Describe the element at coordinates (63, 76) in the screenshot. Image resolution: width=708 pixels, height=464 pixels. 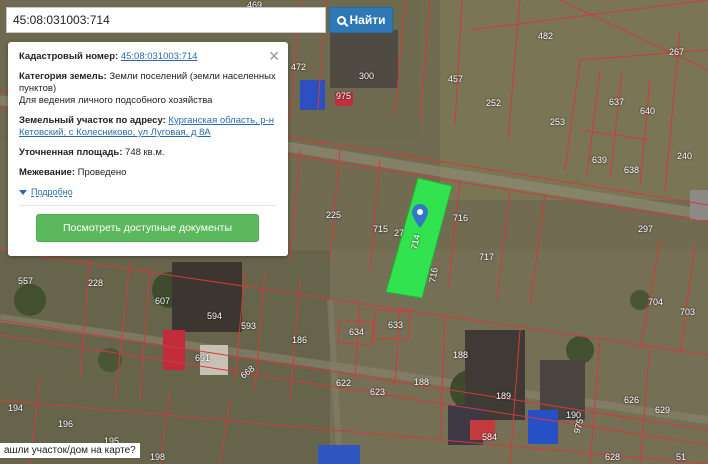
I see `category-label: Категория земель:` at that location.